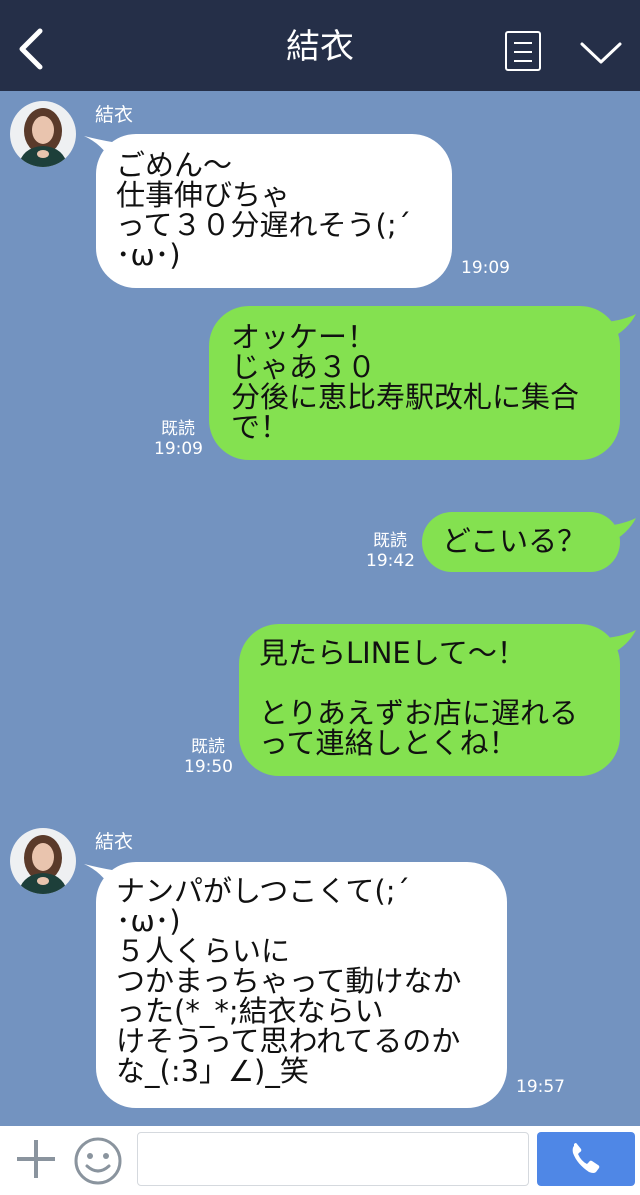 The height and width of the screenshot is (1195, 640). What do you see at coordinates (333, 1159) in the screenshot?
I see `message-input` at bounding box center [333, 1159].